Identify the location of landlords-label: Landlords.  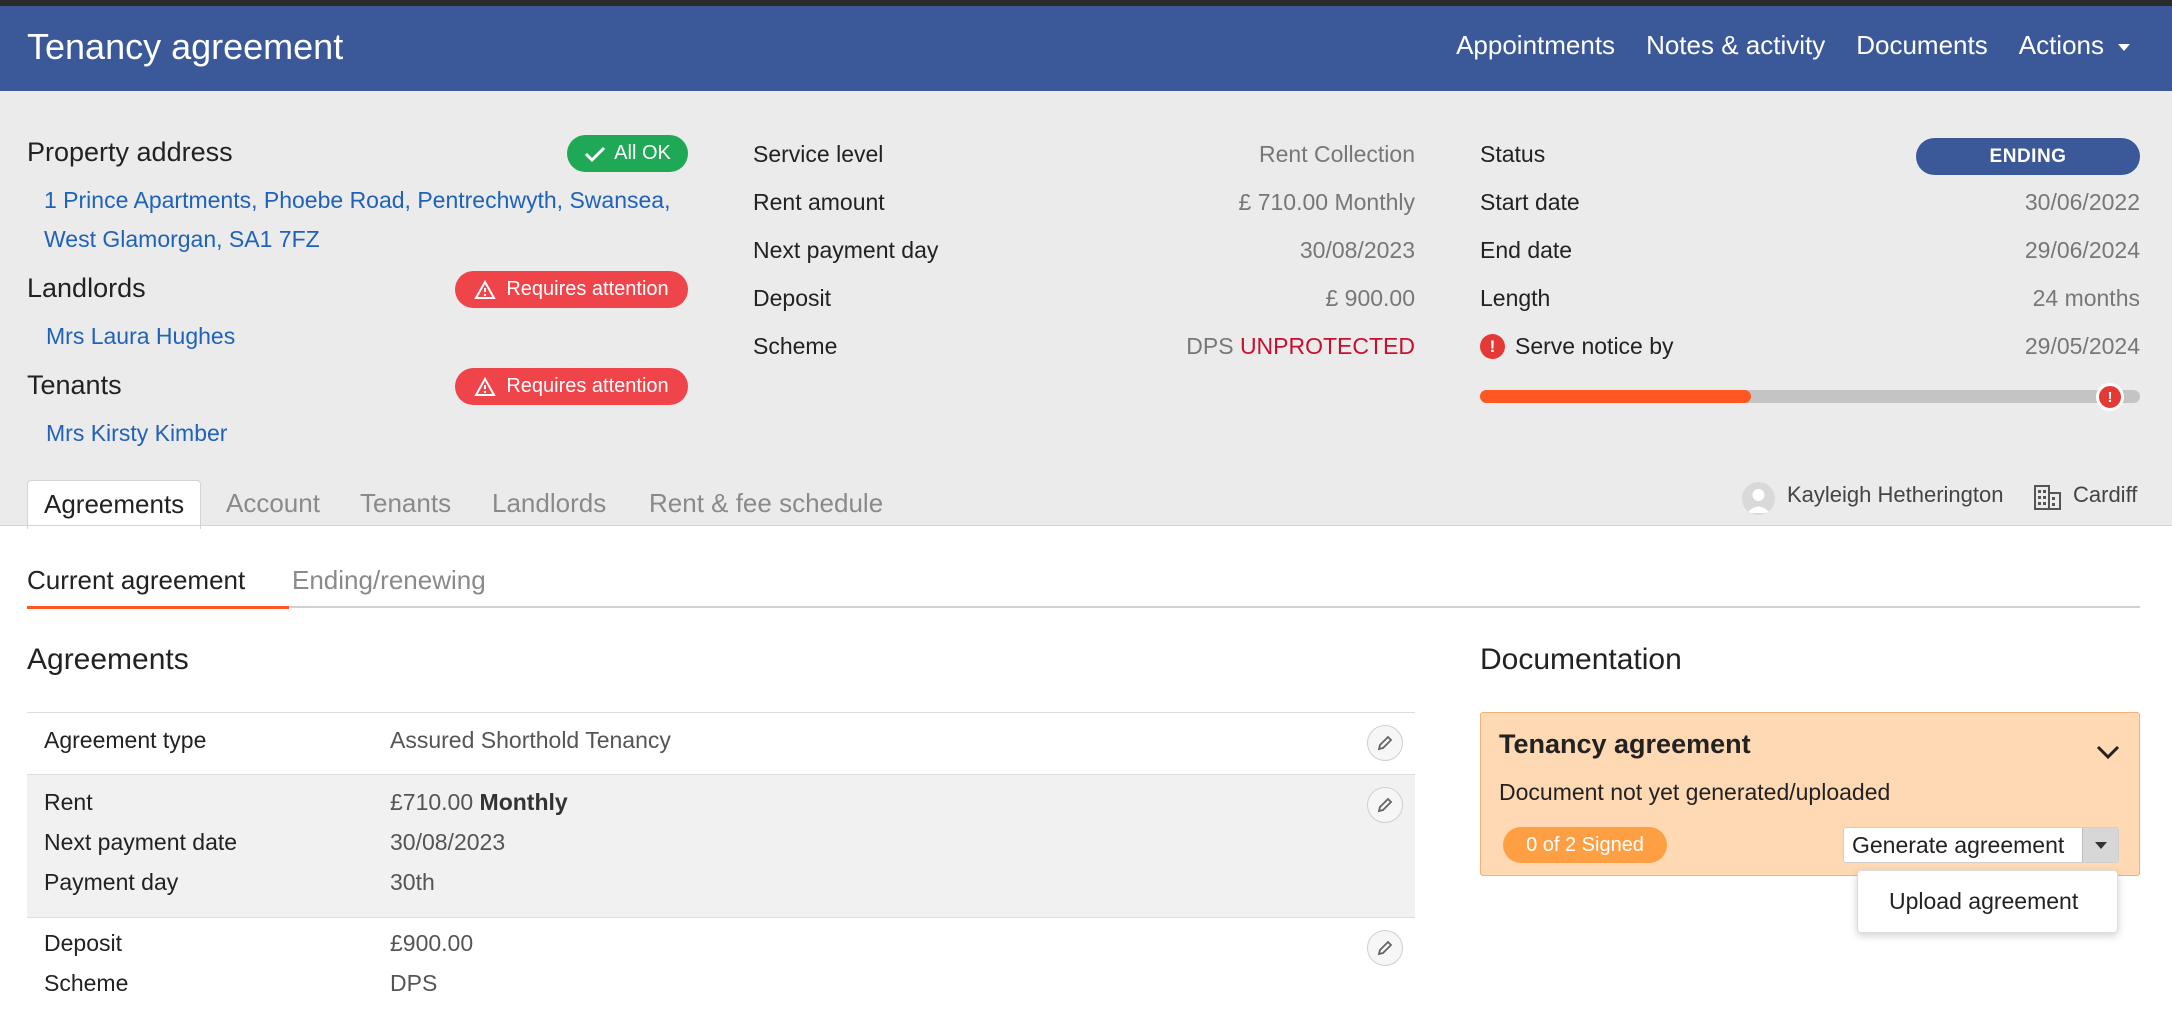
(86, 288).